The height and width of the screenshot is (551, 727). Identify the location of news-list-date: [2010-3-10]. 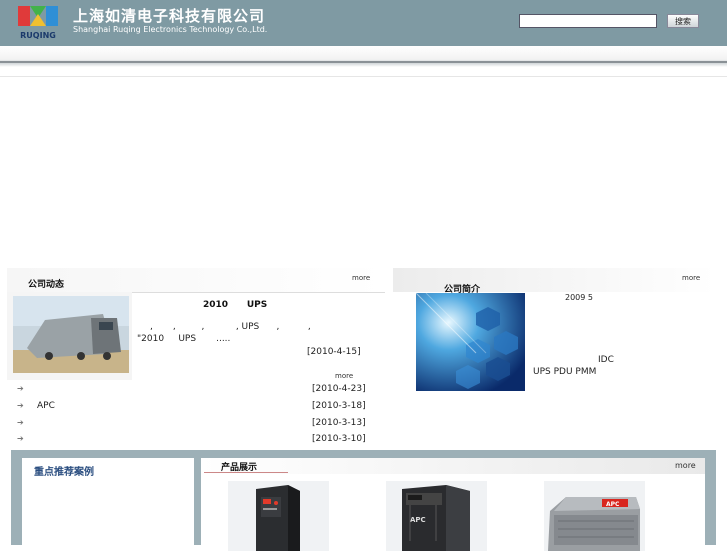
(339, 439).